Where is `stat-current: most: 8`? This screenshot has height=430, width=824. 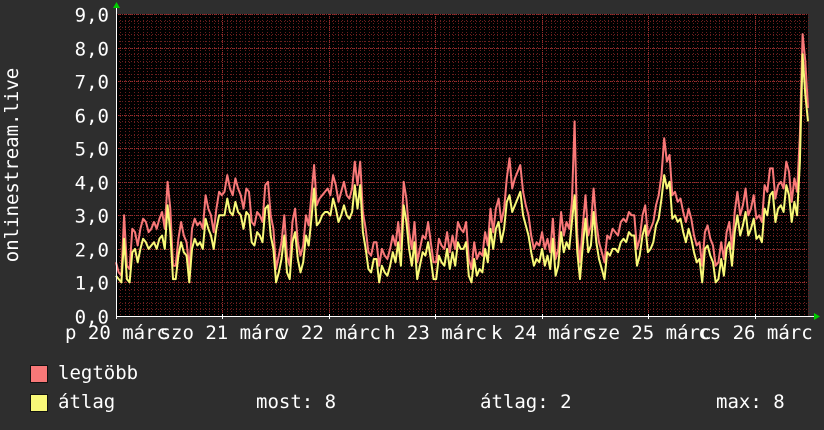
stat-current: most: 8 is located at coordinates (296, 402).